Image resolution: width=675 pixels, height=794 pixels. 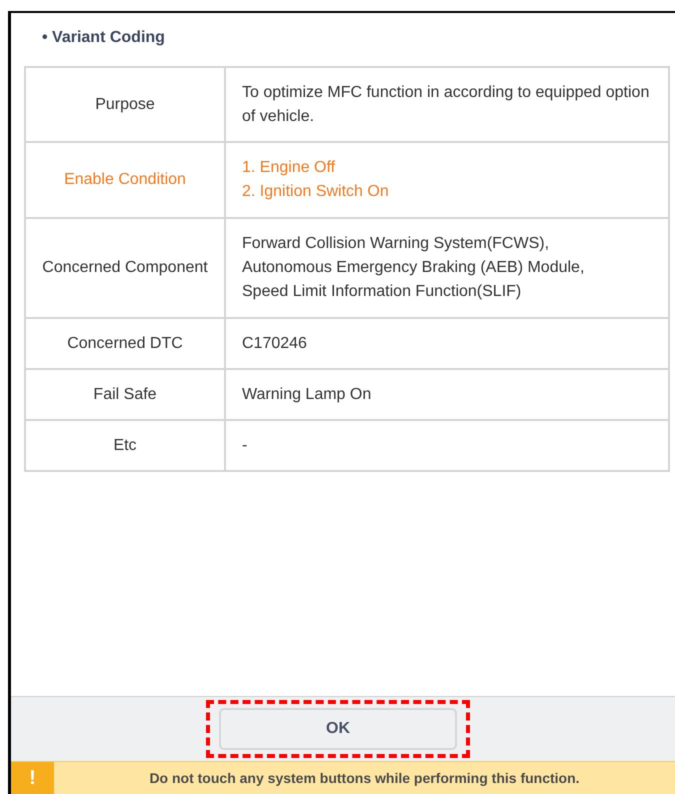 I want to click on section-title: • Variant Coding, so click(x=103, y=38).